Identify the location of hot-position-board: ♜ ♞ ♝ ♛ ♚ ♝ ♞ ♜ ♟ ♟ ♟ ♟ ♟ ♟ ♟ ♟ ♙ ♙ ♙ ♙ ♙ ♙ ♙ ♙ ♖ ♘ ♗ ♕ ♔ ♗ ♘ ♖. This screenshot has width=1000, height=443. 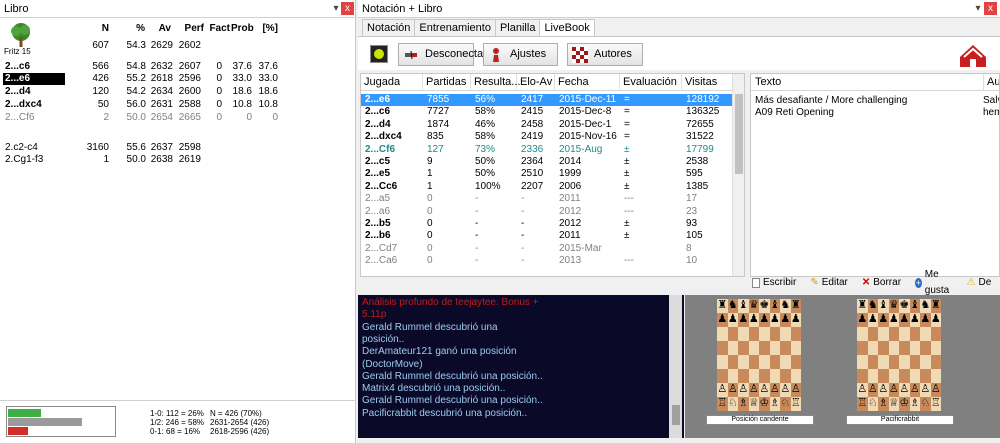
(759, 355).